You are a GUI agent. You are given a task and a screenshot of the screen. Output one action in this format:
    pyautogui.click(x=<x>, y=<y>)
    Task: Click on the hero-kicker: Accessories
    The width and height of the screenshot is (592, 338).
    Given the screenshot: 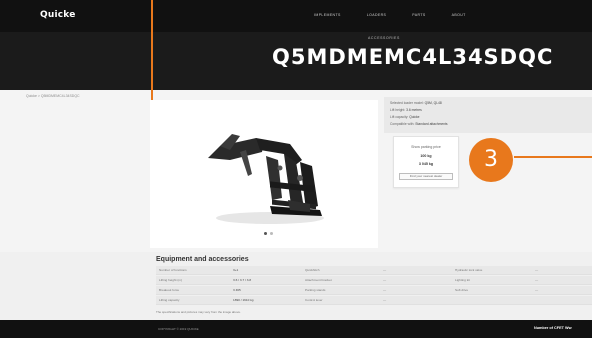 What is the action you would take?
    pyautogui.click(x=384, y=38)
    